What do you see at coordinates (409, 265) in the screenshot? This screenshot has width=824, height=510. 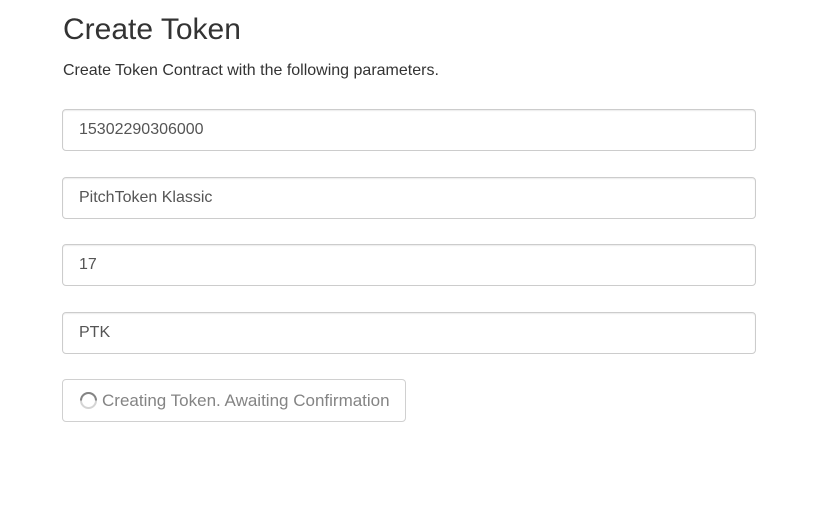 I see `token-decimals-input` at bounding box center [409, 265].